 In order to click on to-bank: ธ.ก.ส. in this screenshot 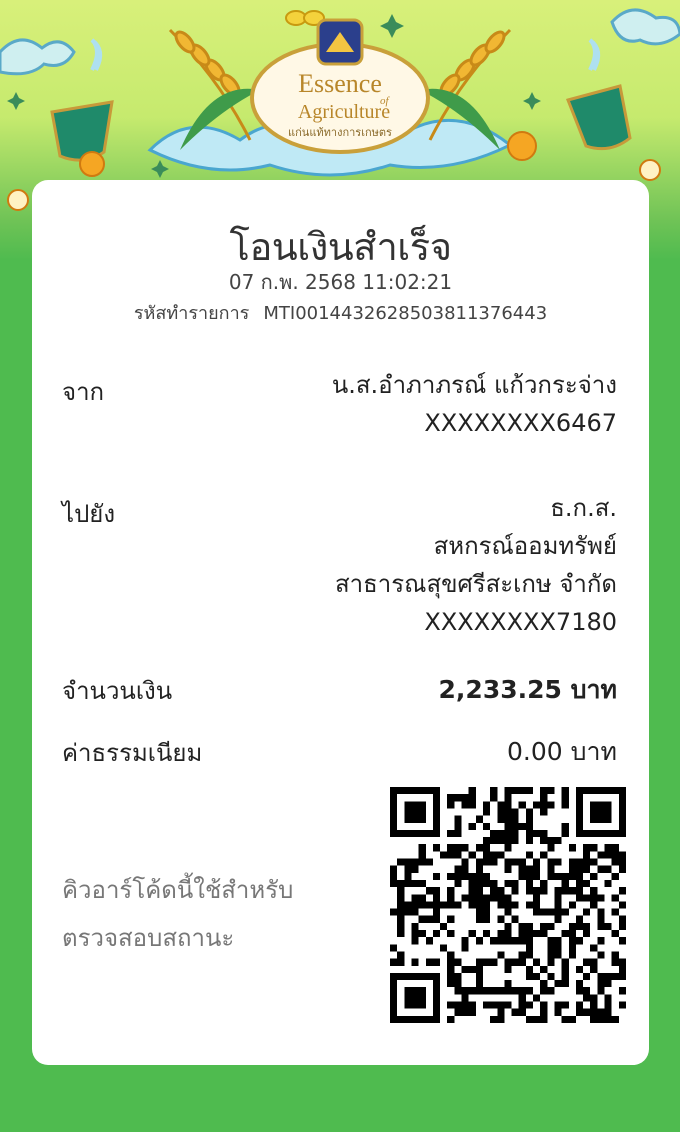, I will do `click(583, 508)`.